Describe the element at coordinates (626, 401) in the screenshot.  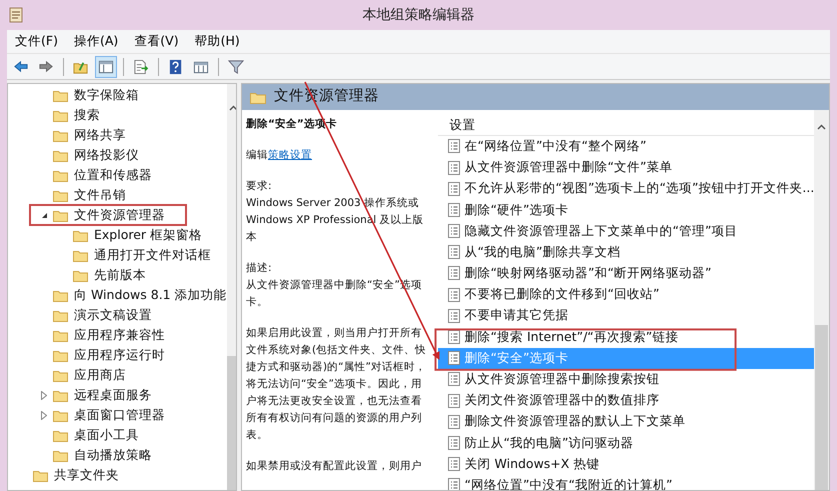
I see `setting-row: 关闭文件资源管理器中的数值排序` at that location.